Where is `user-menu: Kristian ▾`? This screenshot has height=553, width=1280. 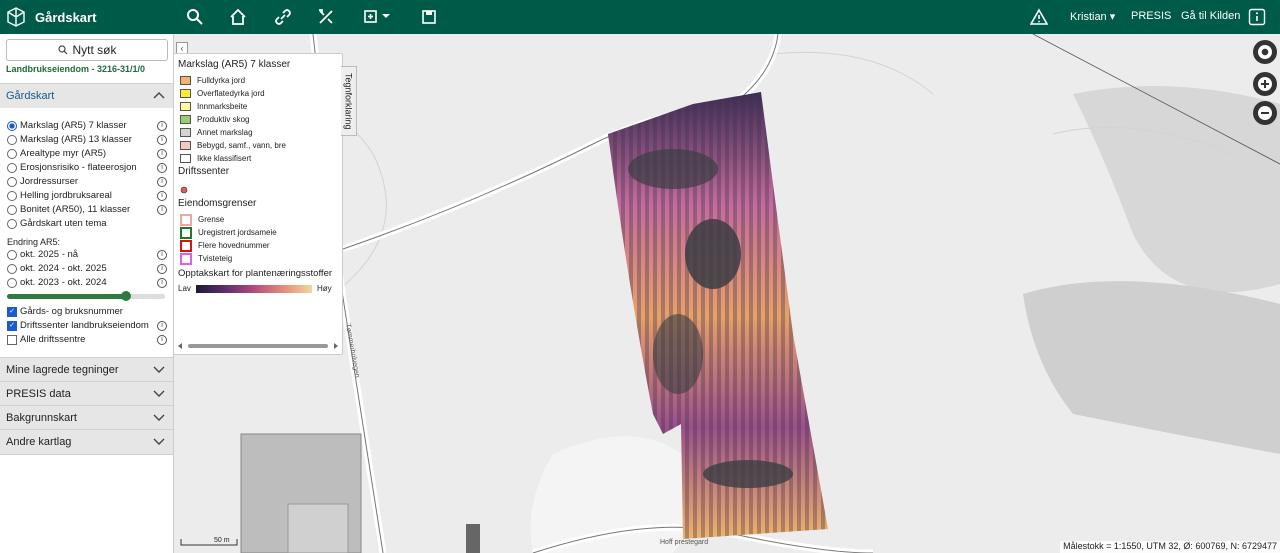
user-menu: Kristian ▾ is located at coordinates (1092, 16).